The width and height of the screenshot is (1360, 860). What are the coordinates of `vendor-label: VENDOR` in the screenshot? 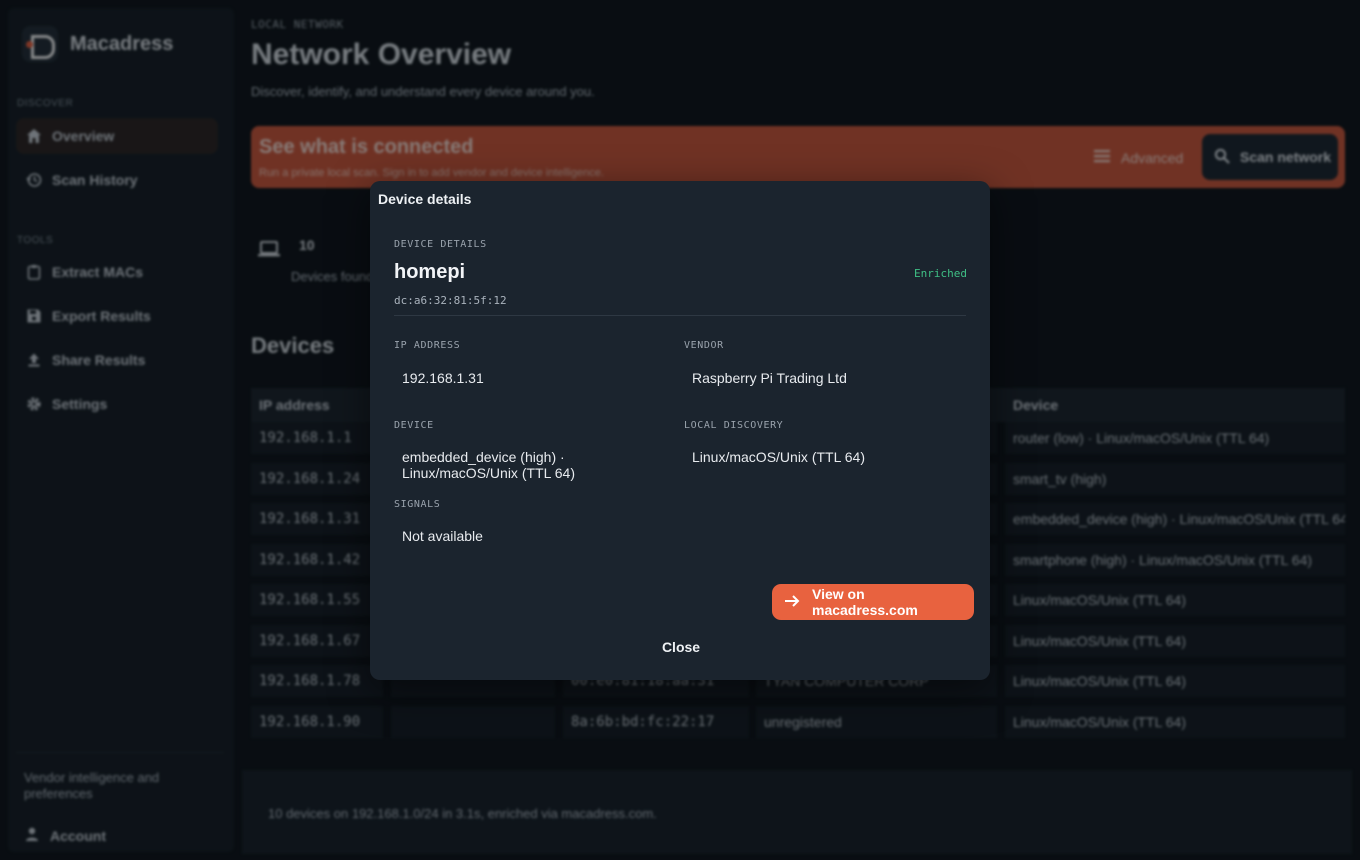 It's located at (704, 345).